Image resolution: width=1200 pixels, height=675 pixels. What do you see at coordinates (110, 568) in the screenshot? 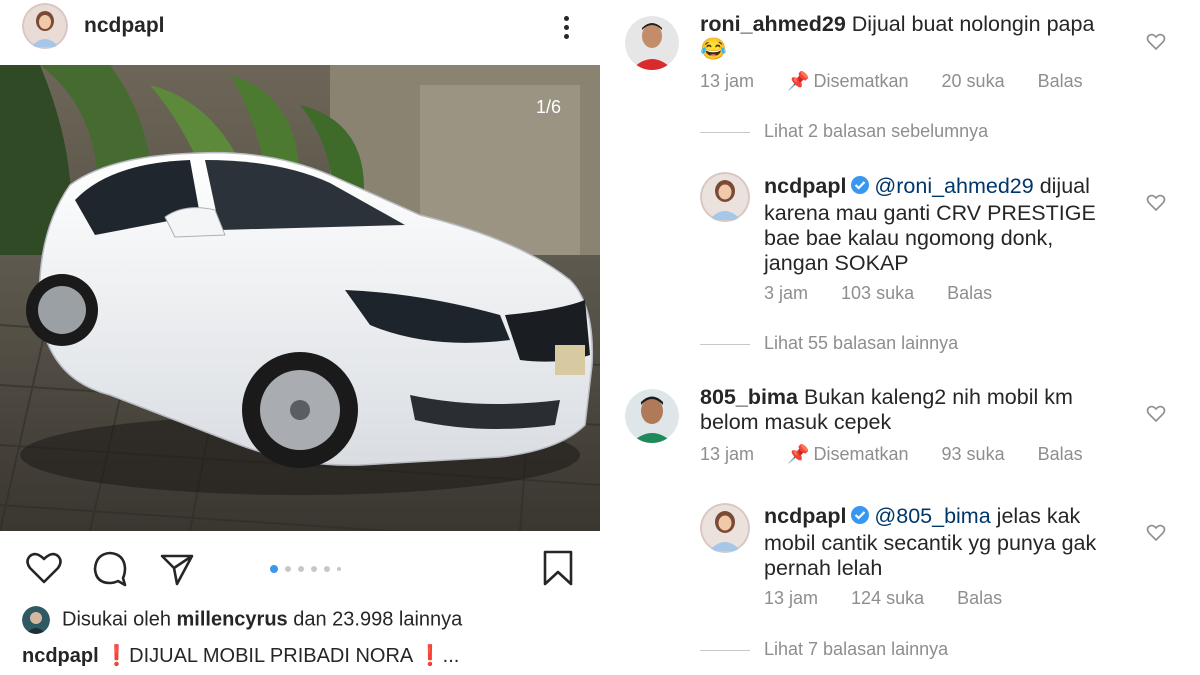
I see `comment-icon` at bounding box center [110, 568].